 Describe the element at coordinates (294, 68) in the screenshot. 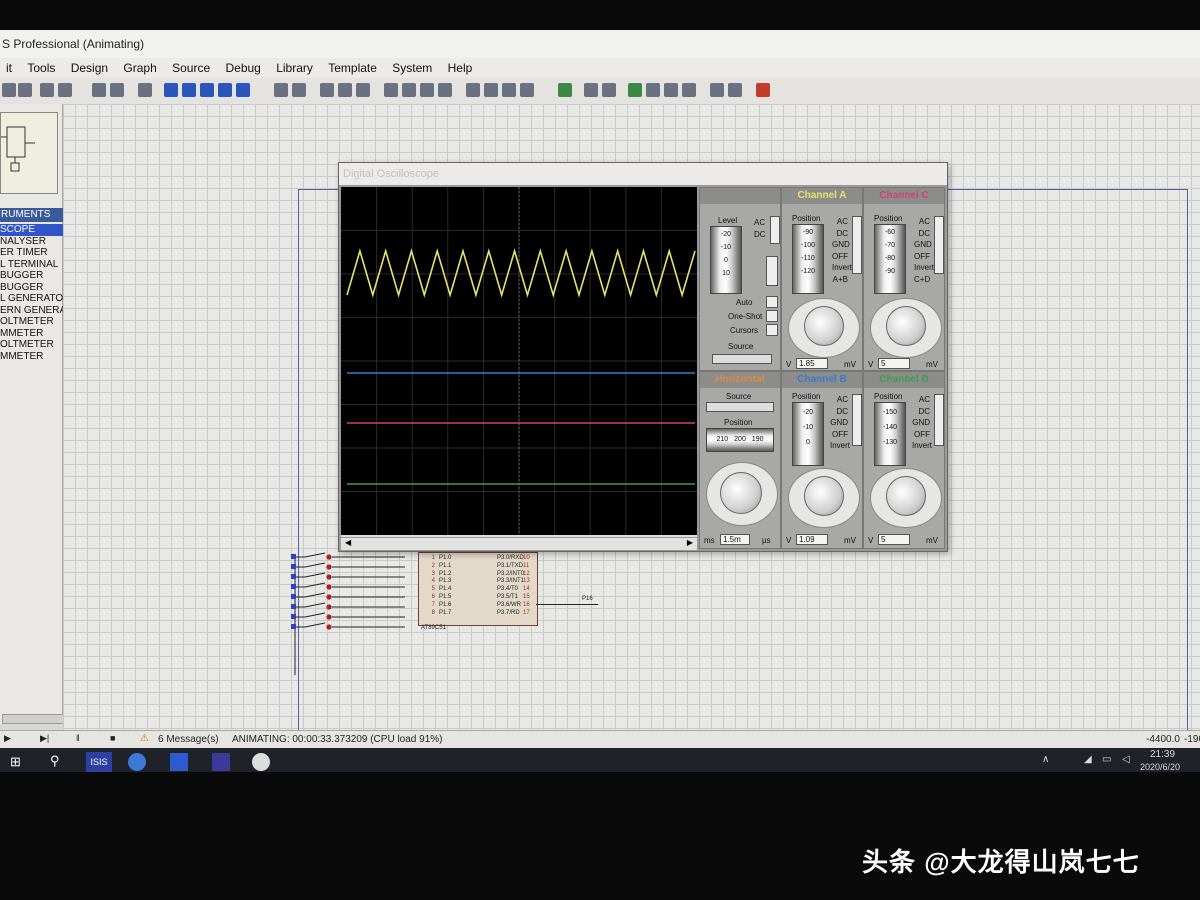

I see `menu-library: Library` at that location.